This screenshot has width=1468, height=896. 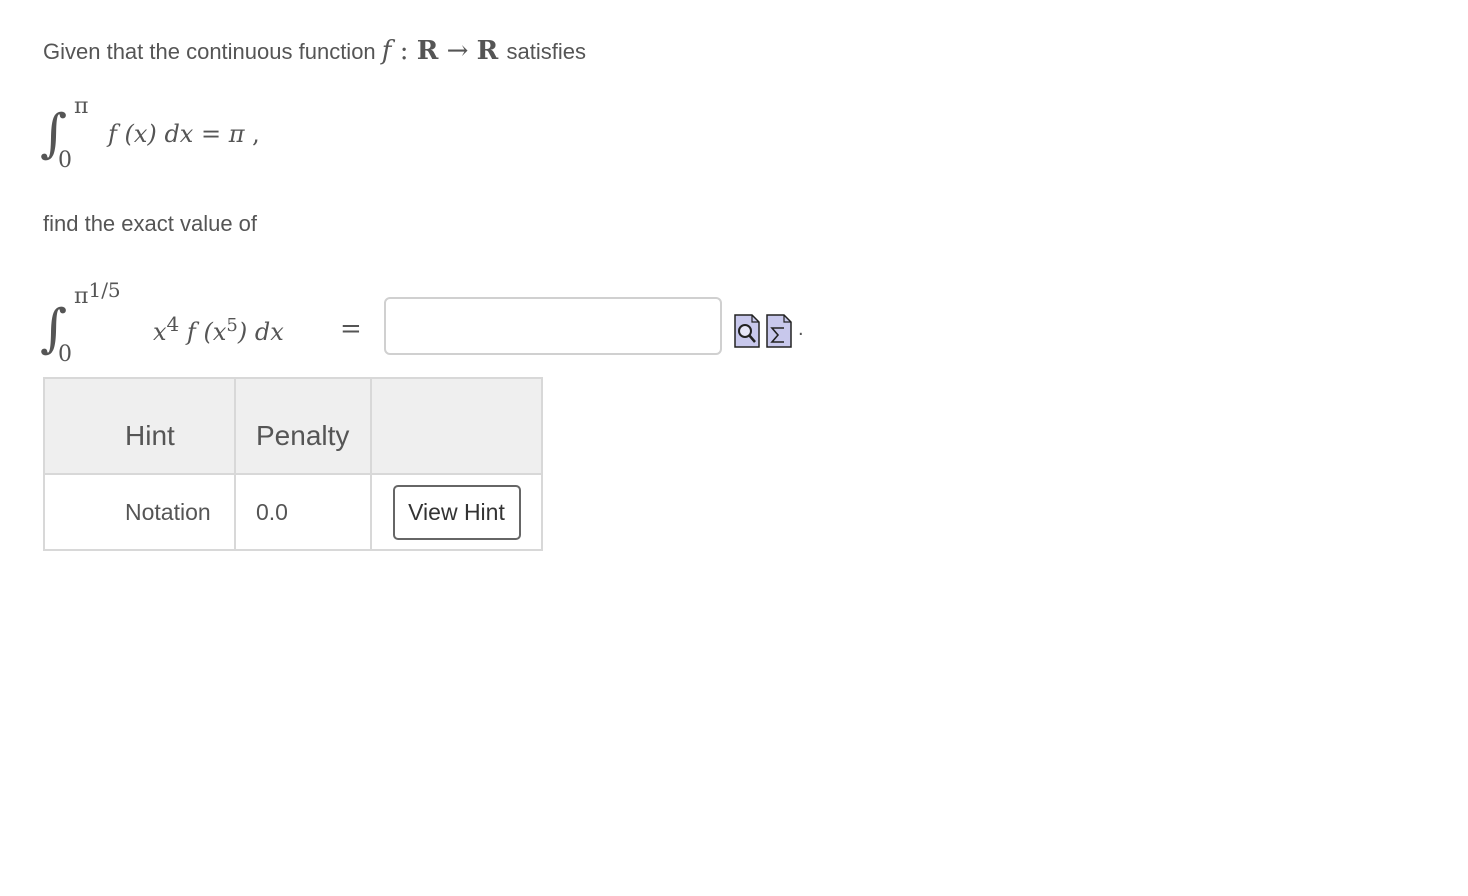 What do you see at coordinates (139, 426) in the screenshot?
I see `header-hint: Hint` at bounding box center [139, 426].